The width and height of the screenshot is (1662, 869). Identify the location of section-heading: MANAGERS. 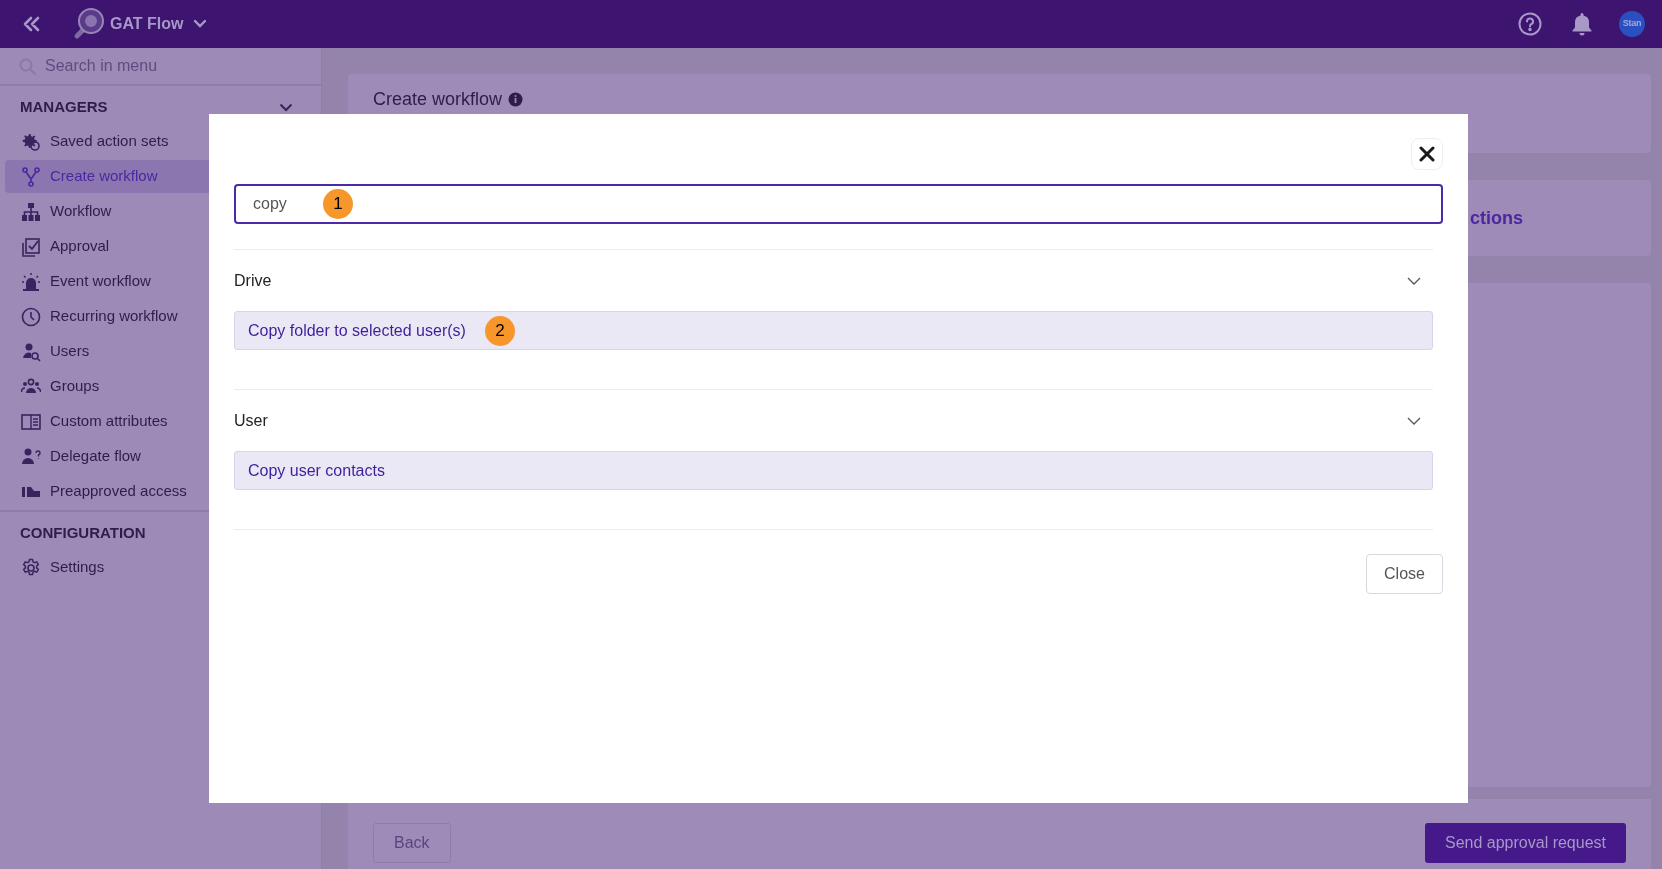
(64, 107).